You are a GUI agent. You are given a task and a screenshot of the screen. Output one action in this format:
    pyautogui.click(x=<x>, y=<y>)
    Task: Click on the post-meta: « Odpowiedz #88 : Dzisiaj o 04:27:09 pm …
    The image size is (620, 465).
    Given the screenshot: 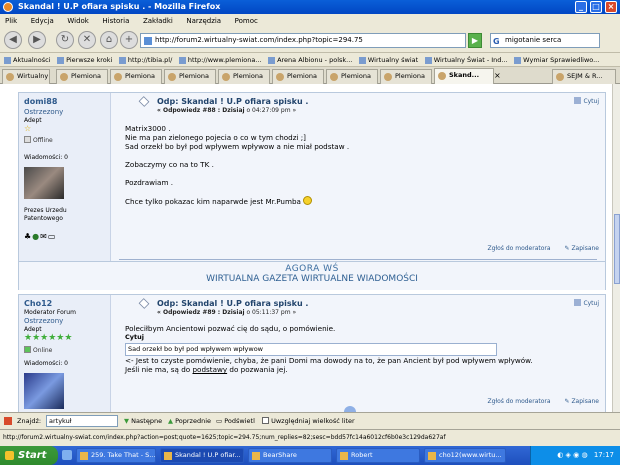 What is the action you would take?
    pyautogui.click(x=227, y=110)
    